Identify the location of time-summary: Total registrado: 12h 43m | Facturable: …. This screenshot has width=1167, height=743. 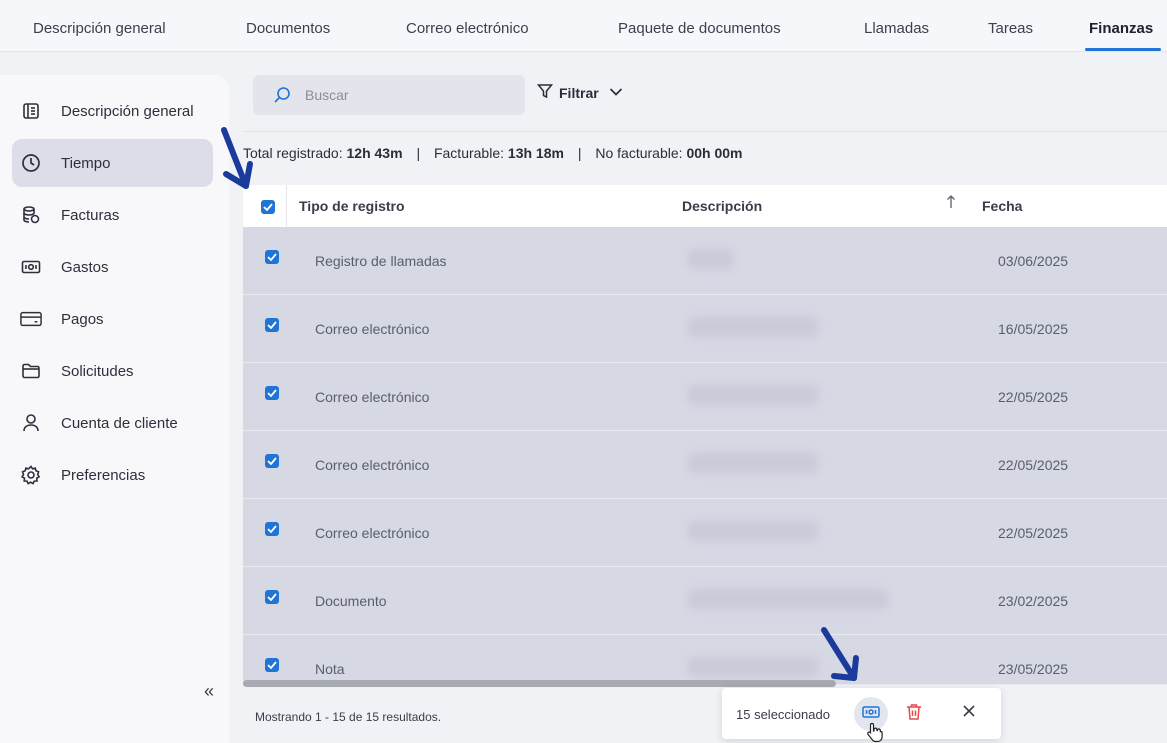
(492, 153).